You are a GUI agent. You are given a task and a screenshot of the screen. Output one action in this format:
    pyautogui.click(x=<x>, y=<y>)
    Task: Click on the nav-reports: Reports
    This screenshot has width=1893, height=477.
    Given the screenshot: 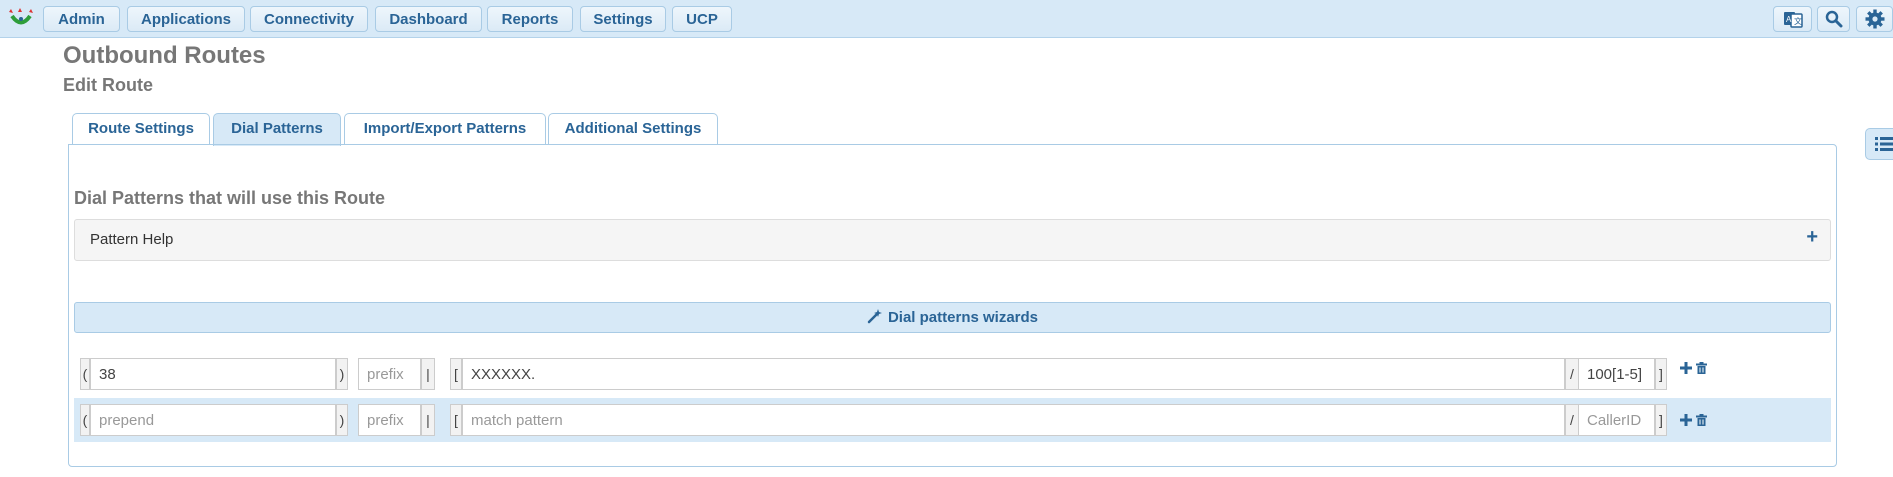 What is the action you would take?
    pyautogui.click(x=530, y=19)
    